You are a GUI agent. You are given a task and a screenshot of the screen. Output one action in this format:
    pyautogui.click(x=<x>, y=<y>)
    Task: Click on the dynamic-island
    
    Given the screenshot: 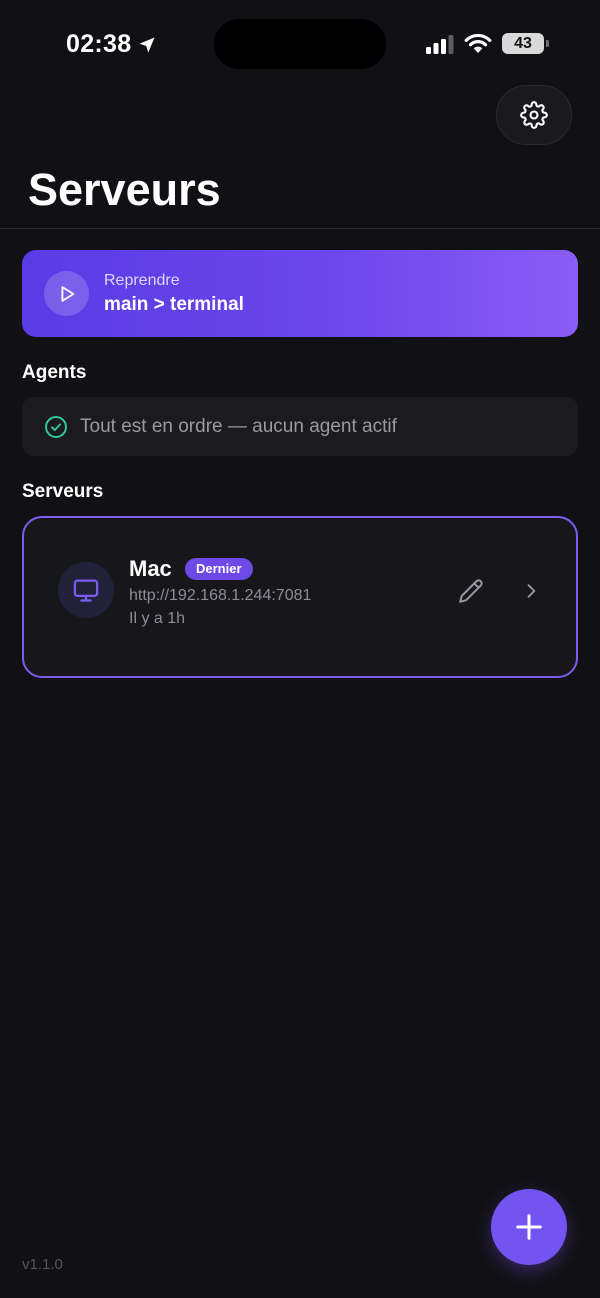 What is the action you would take?
    pyautogui.click(x=300, y=44)
    